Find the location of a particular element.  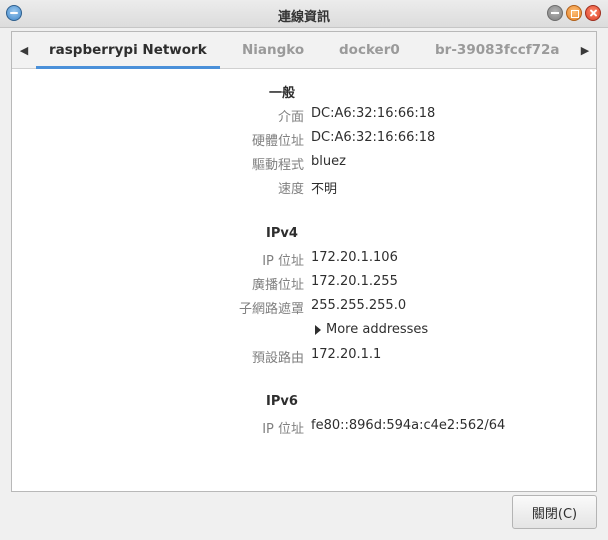

default-route-value: 172.20.1.1 is located at coordinates (346, 354).